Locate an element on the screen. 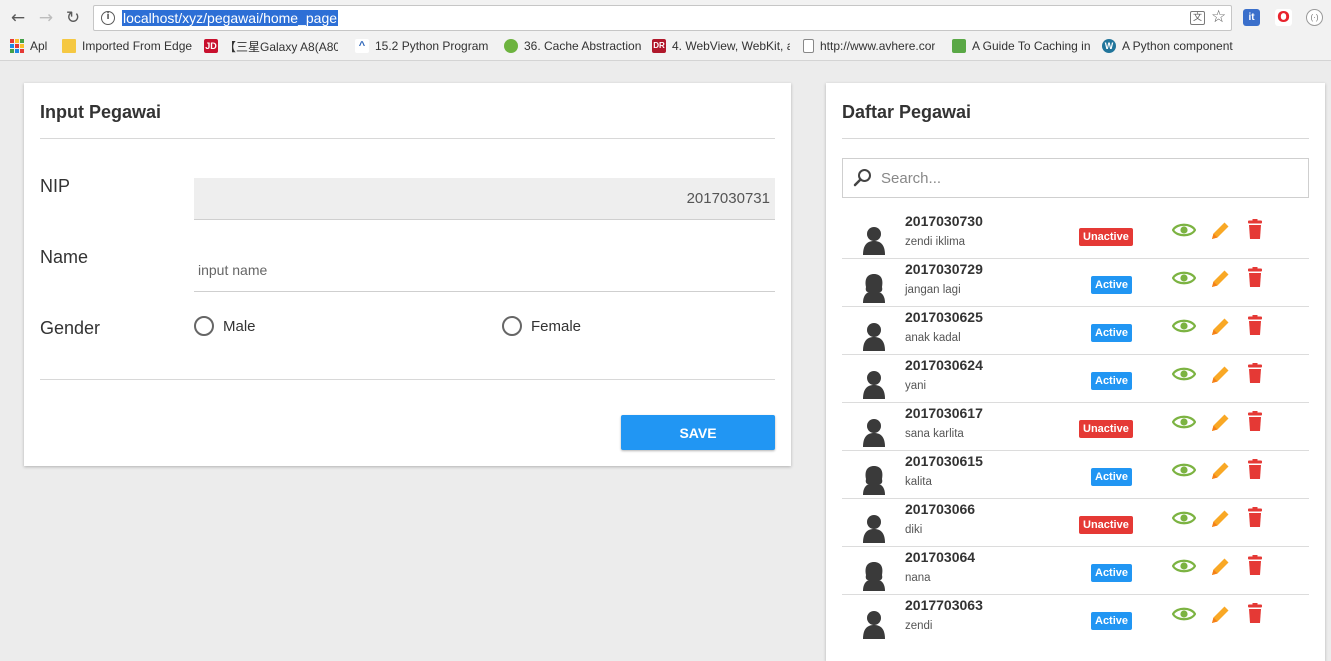 The width and height of the screenshot is (1331, 661). search-box is located at coordinates (1075, 178).